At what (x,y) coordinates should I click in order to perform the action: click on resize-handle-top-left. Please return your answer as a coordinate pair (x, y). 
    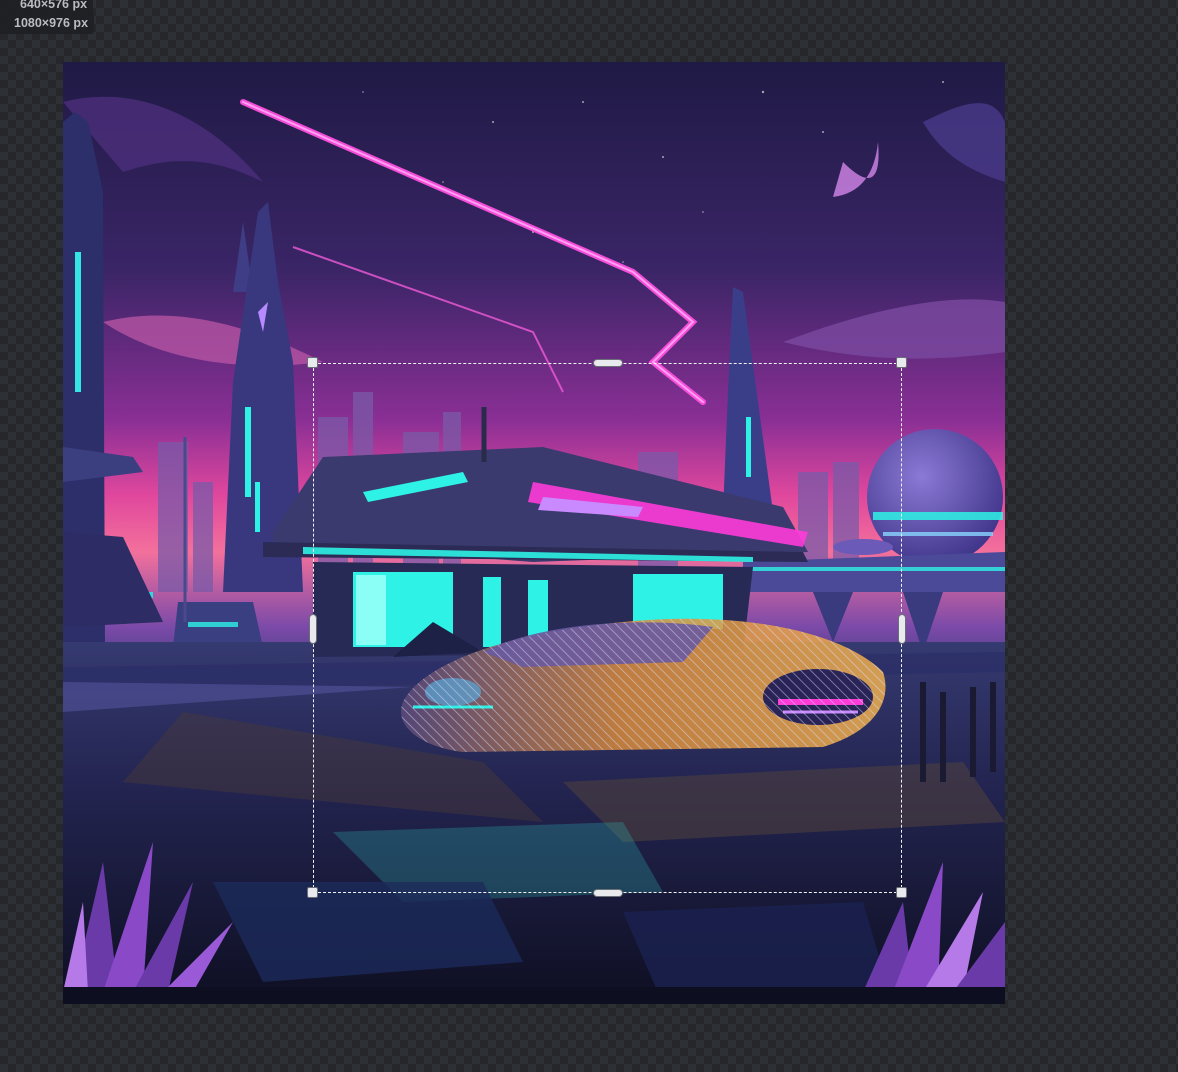
    Looking at the image, I should click on (312, 362).